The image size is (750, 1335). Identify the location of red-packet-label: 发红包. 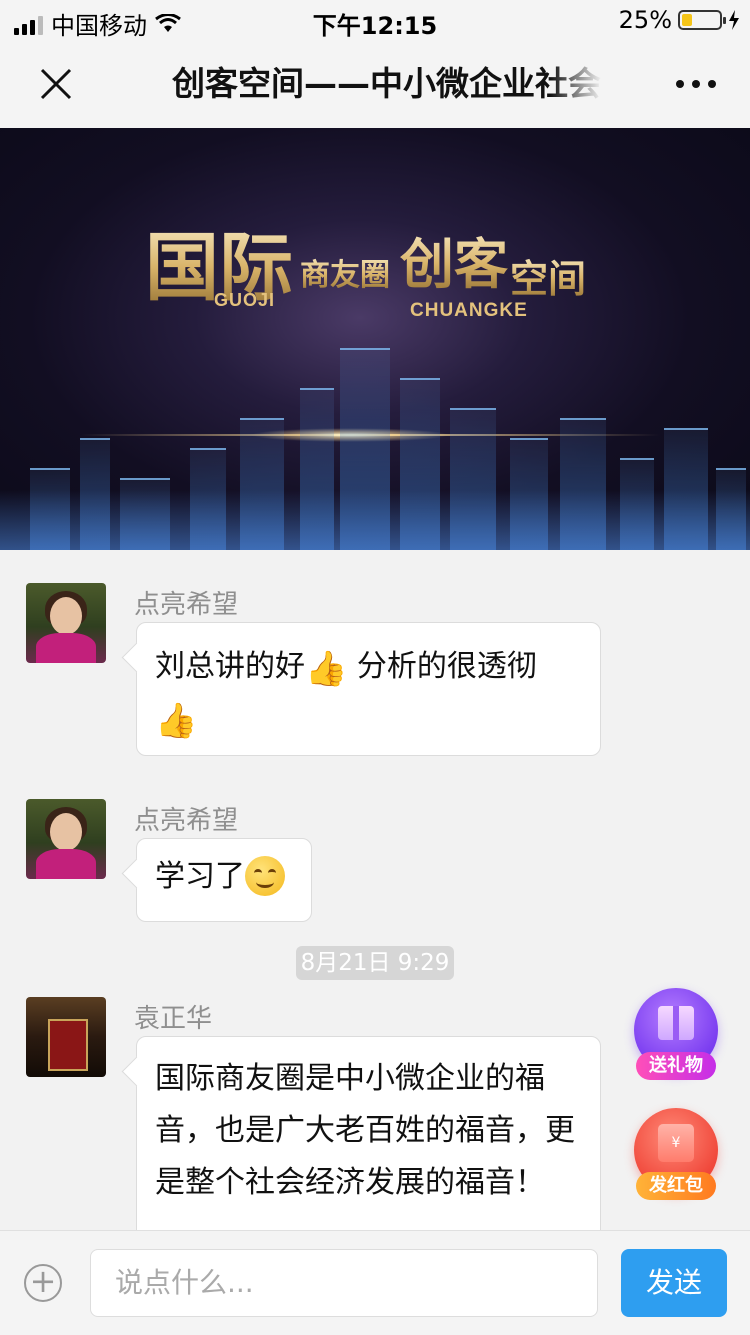
(676, 1186).